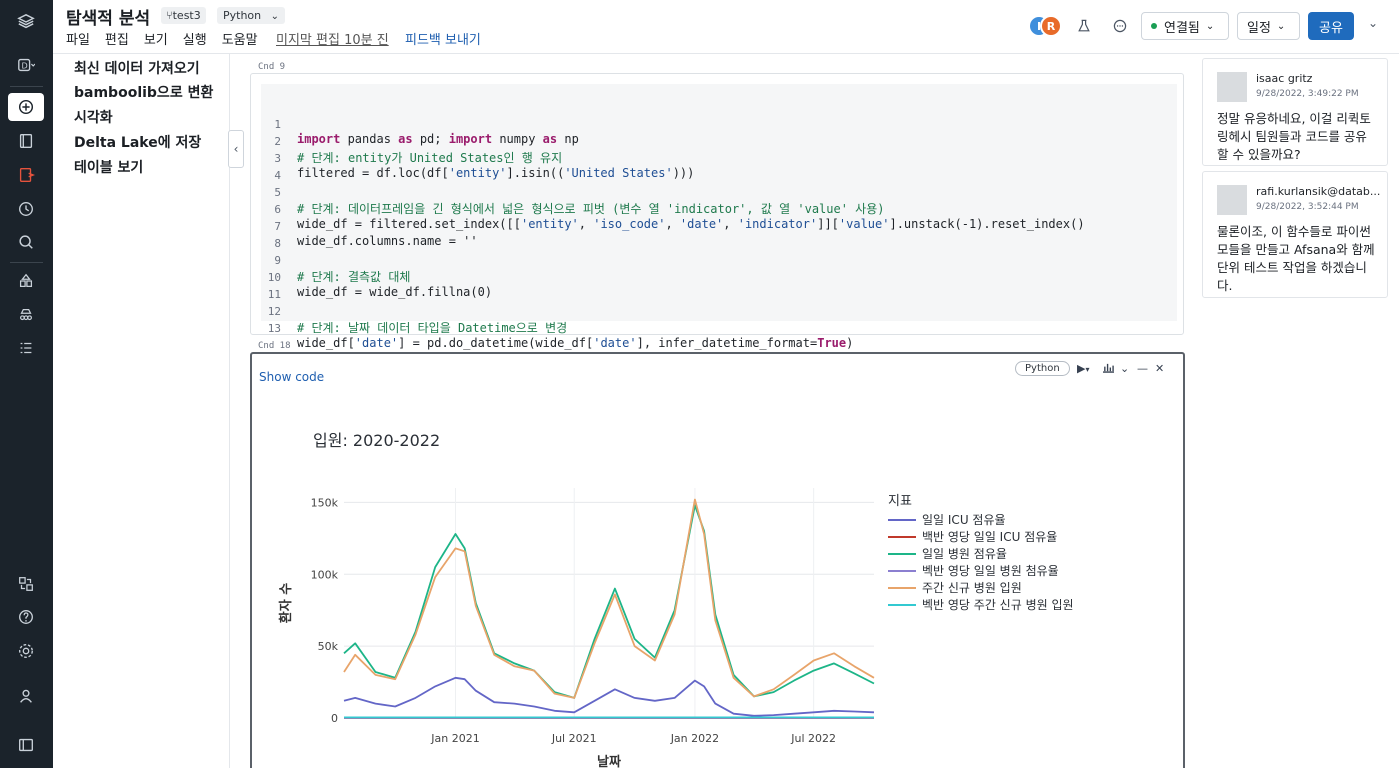 The image size is (1399, 768). I want to click on code-line: 9 # 단계: 결측값 대체, so click(335, 262).